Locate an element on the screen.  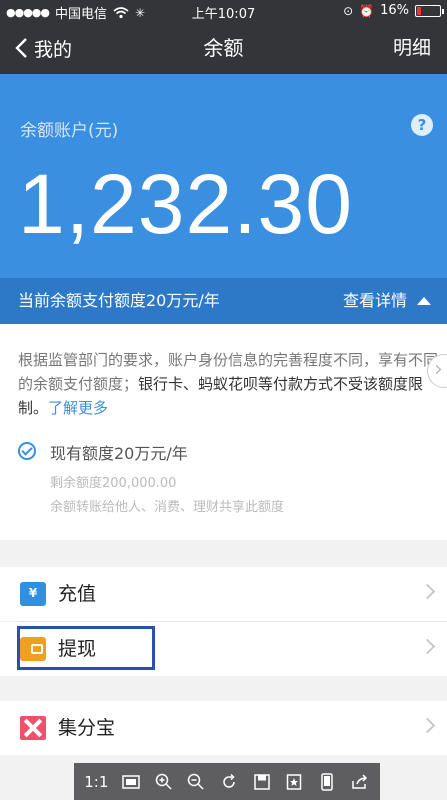
zoom-in-button is located at coordinates (164, 782).